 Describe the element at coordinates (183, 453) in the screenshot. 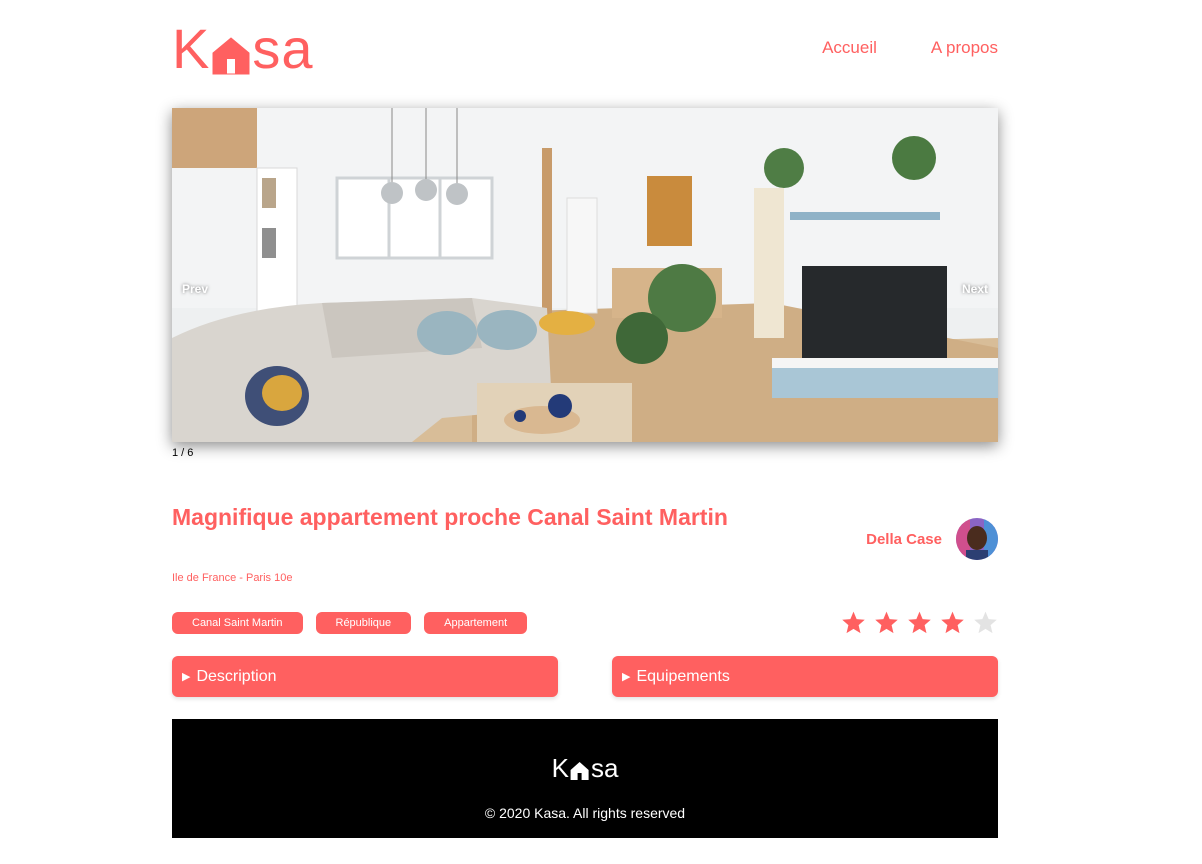

I see `carousel-counter: 1 / 6` at that location.